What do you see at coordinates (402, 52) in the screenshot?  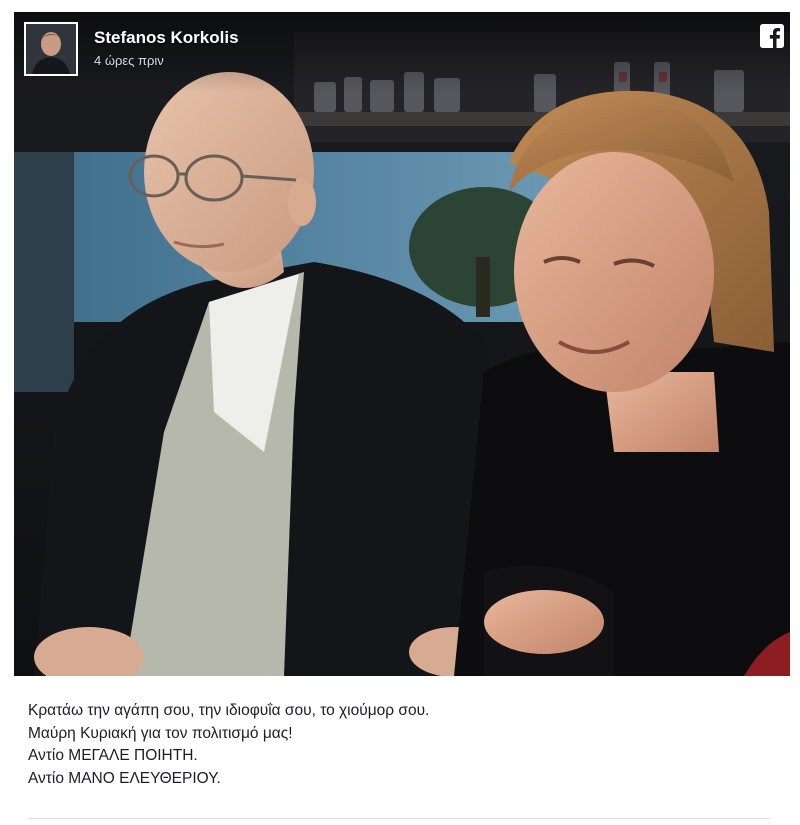 I see `header-shade` at bounding box center [402, 52].